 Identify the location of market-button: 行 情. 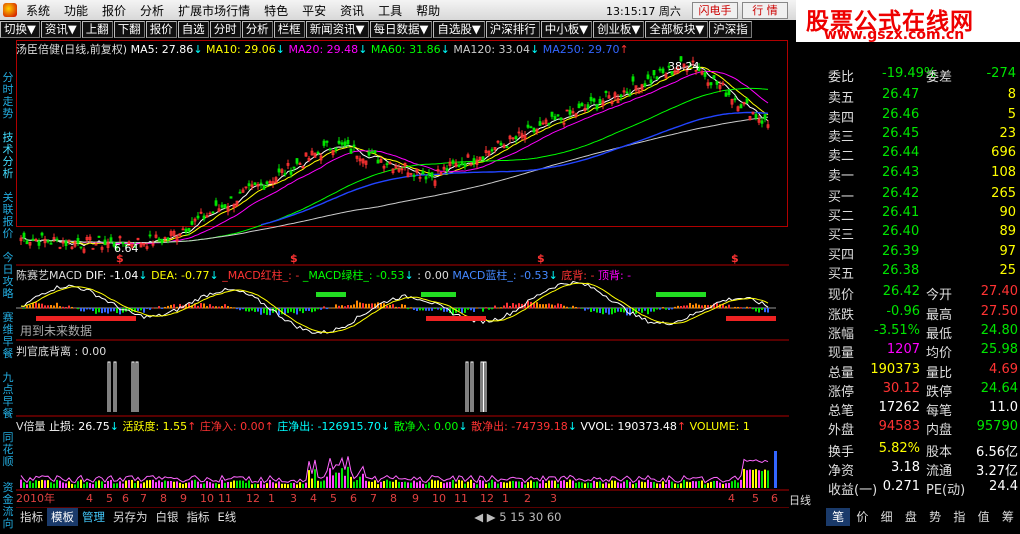
(765, 10).